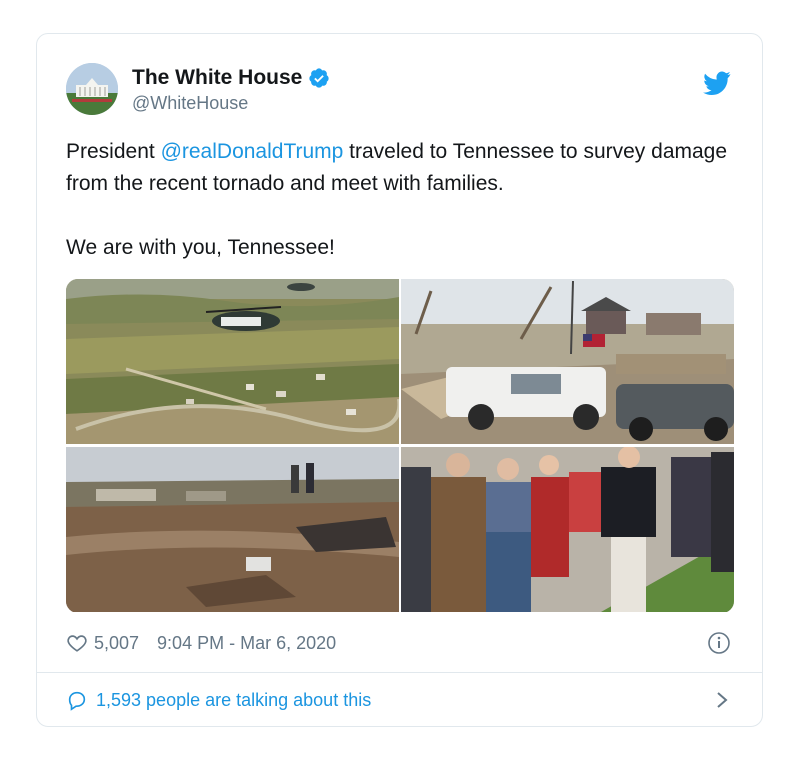 Image resolution: width=799 pixels, height=764 pixels. What do you see at coordinates (92, 89) in the screenshot?
I see `avatar` at bounding box center [92, 89].